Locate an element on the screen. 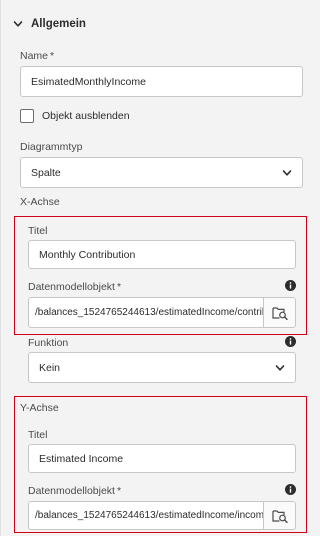 The height and width of the screenshot is (536, 320). section-header-allgemein: Allgemein is located at coordinates (49, 24).